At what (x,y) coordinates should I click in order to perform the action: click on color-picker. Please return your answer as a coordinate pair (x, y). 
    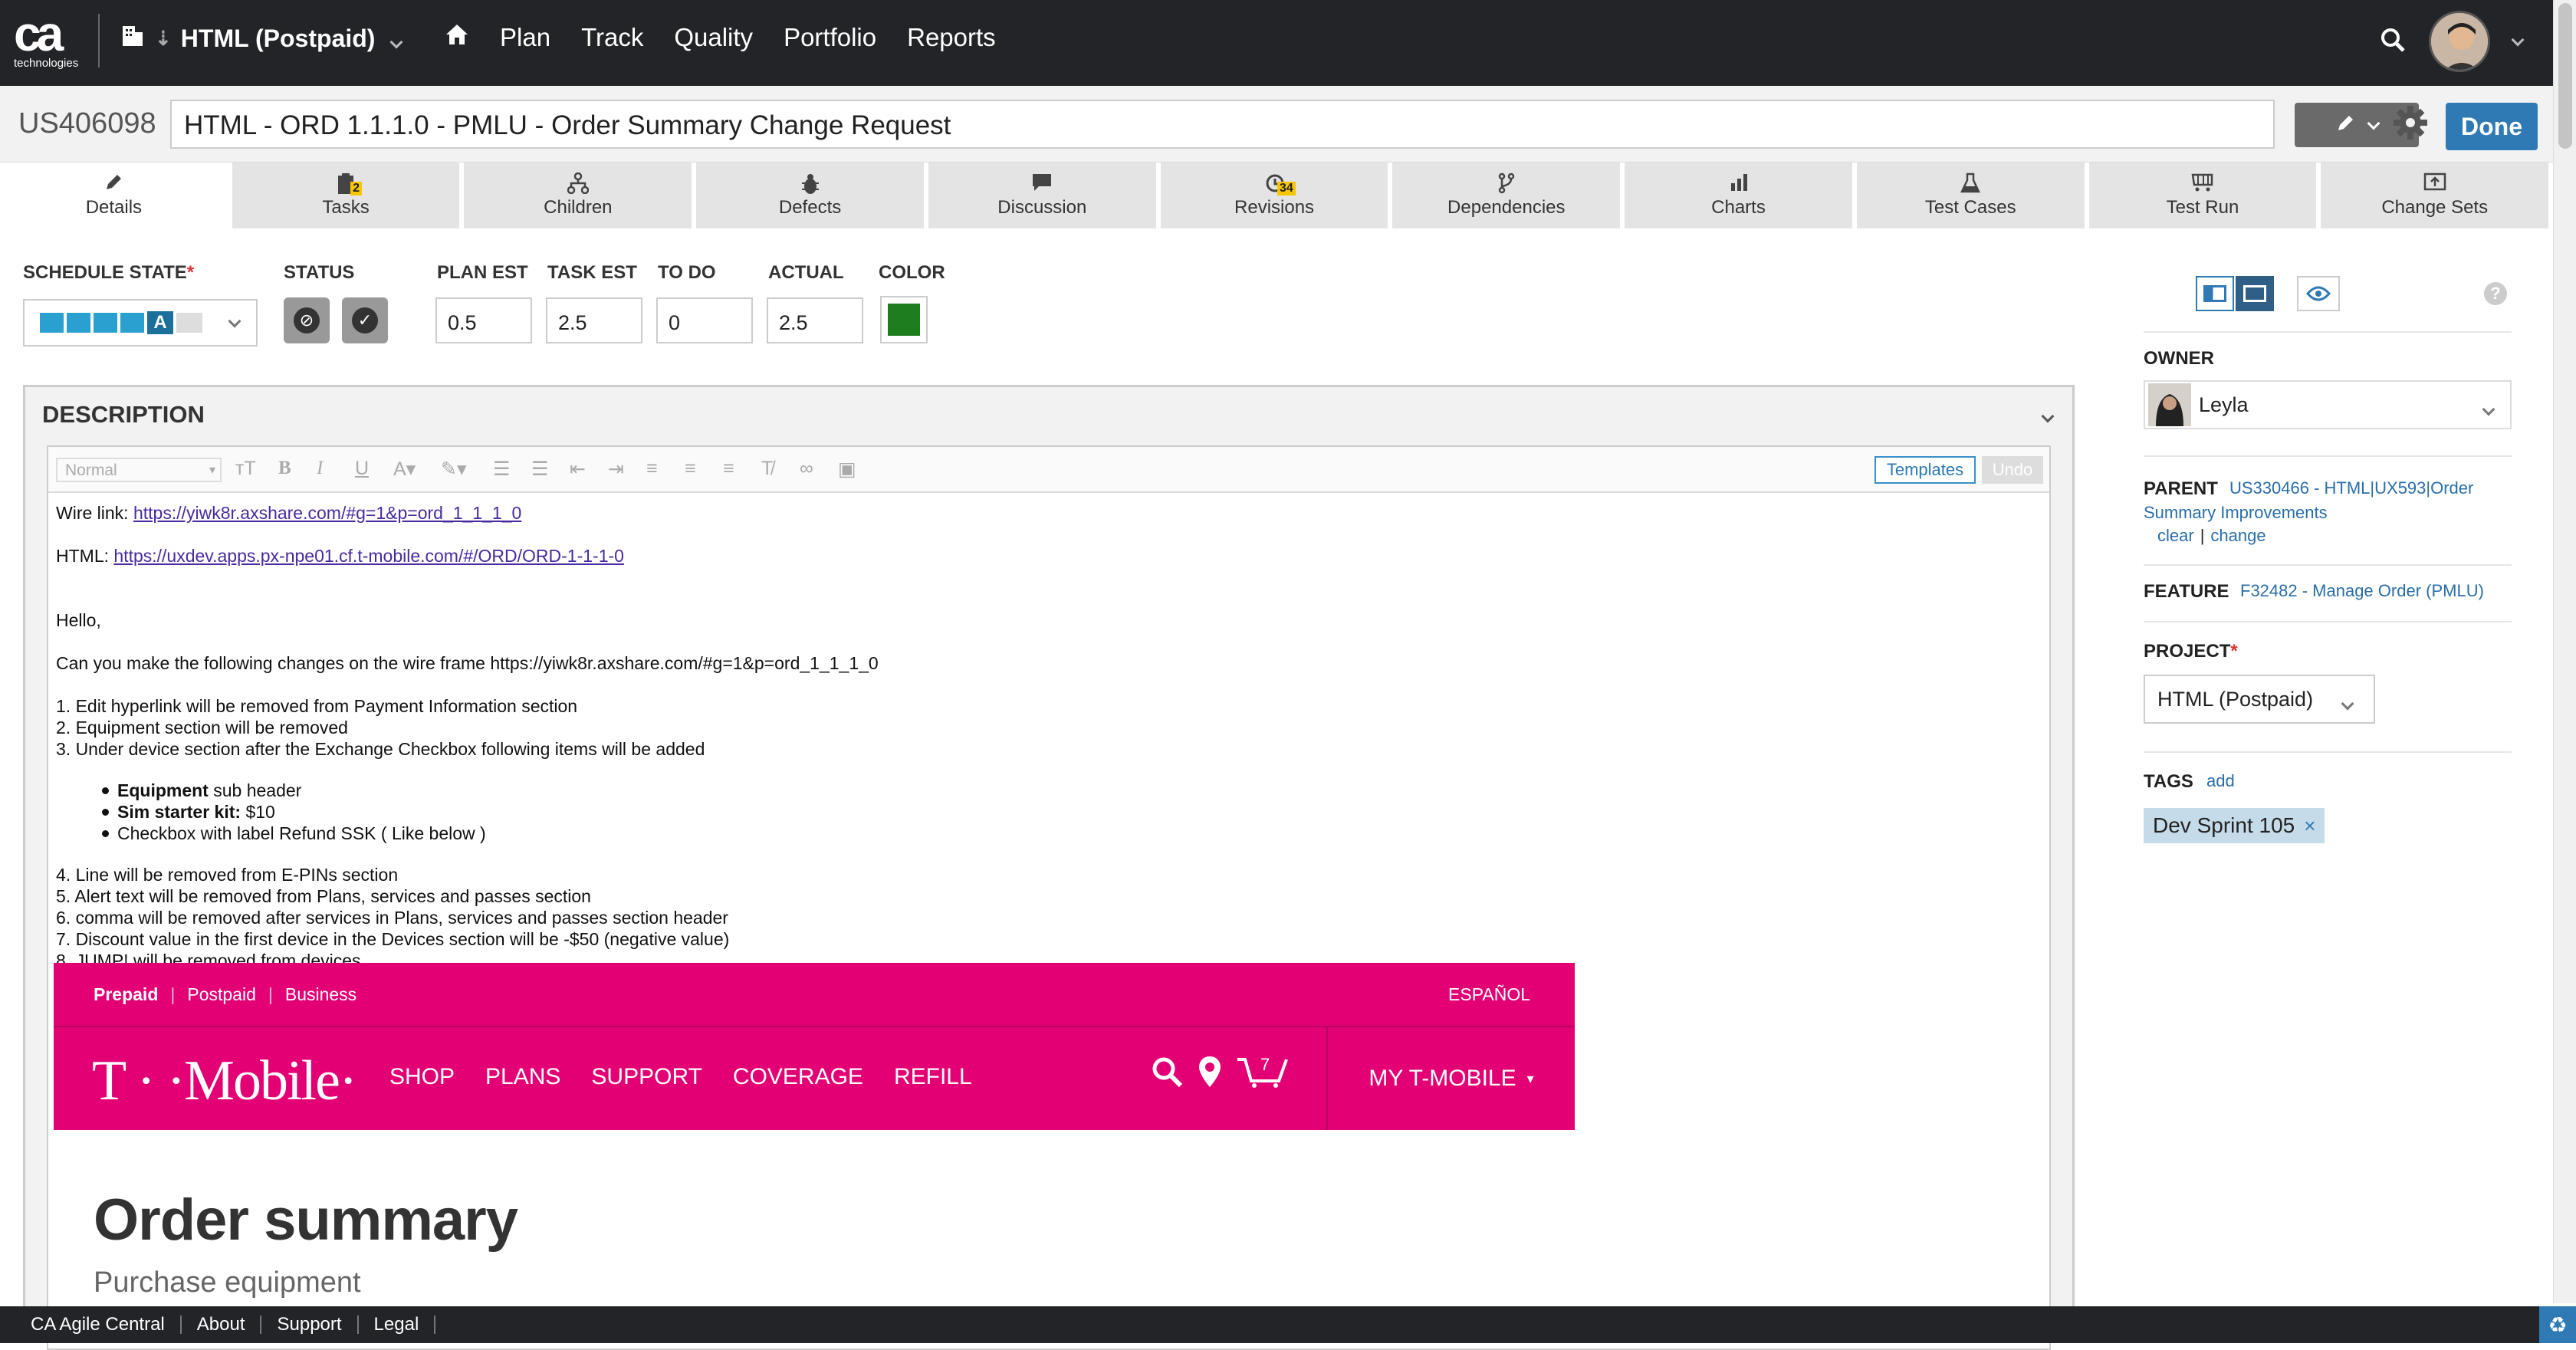
    Looking at the image, I should click on (904, 320).